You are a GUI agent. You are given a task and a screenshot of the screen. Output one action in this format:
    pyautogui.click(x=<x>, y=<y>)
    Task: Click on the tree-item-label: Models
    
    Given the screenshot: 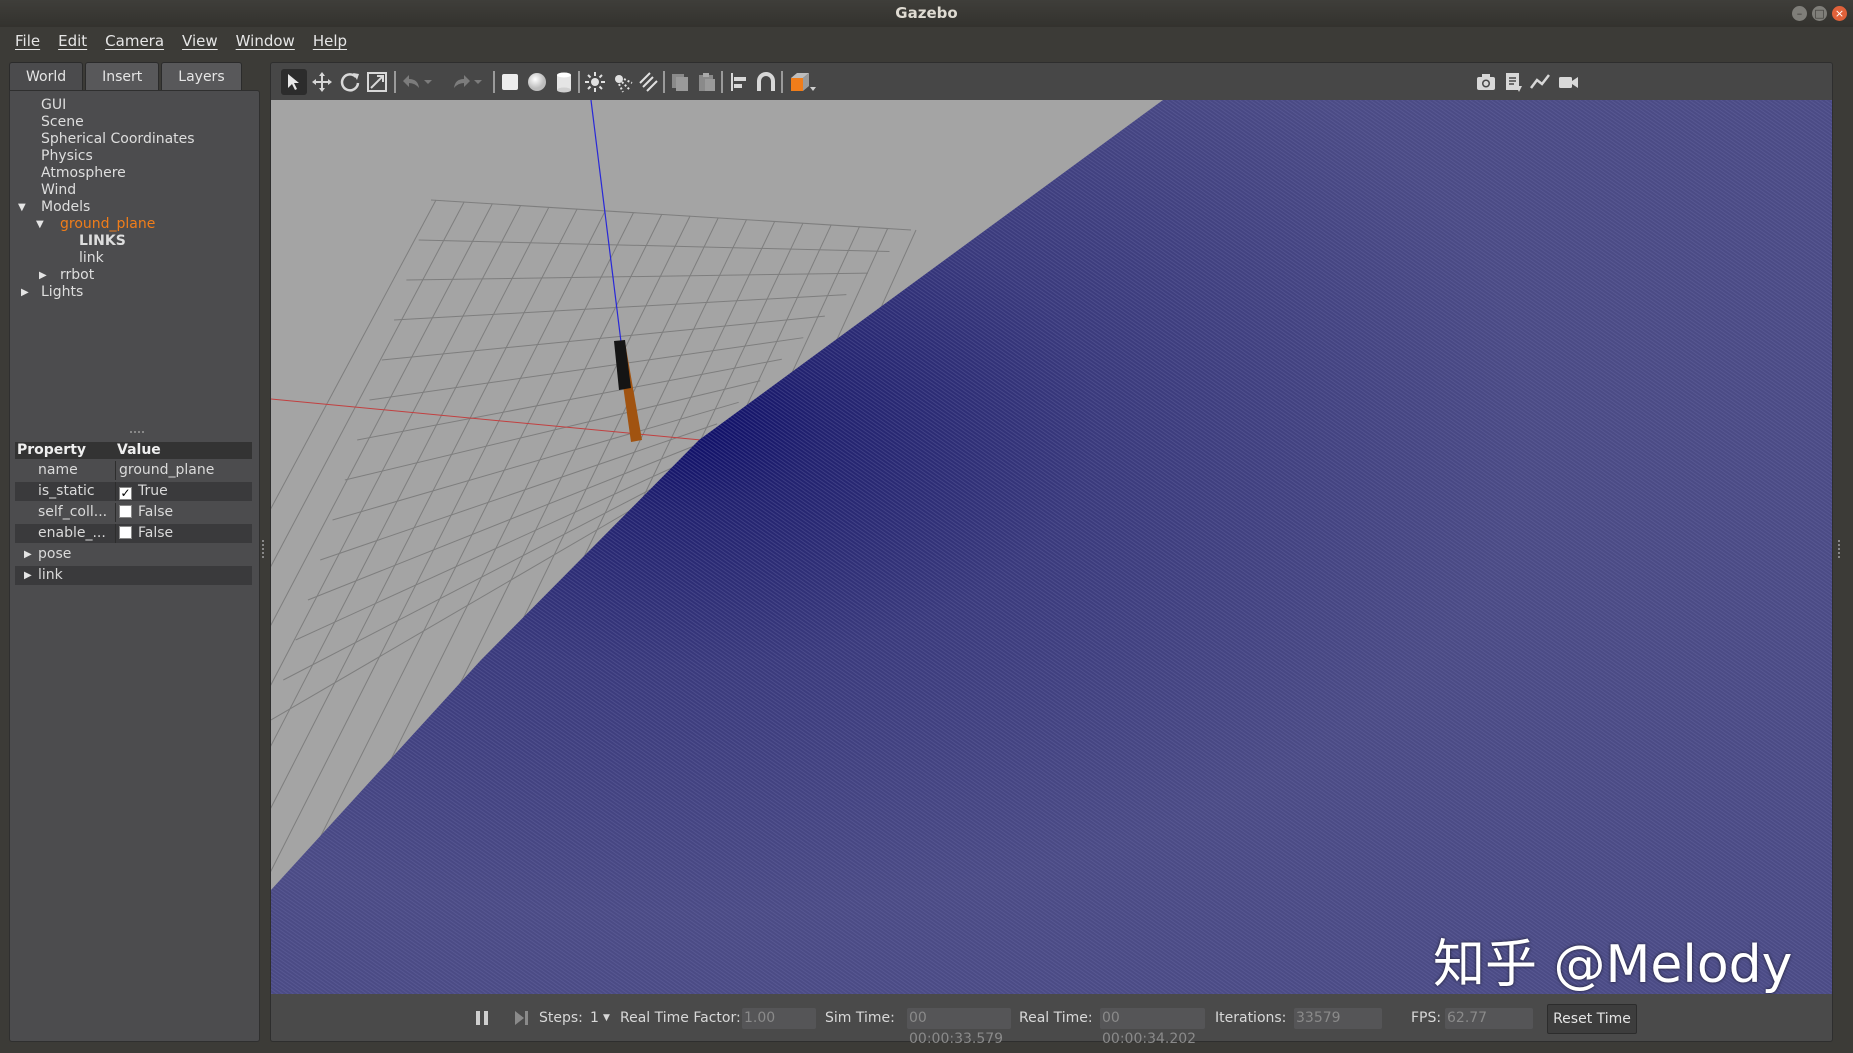 What is the action you would take?
    pyautogui.click(x=66, y=207)
    